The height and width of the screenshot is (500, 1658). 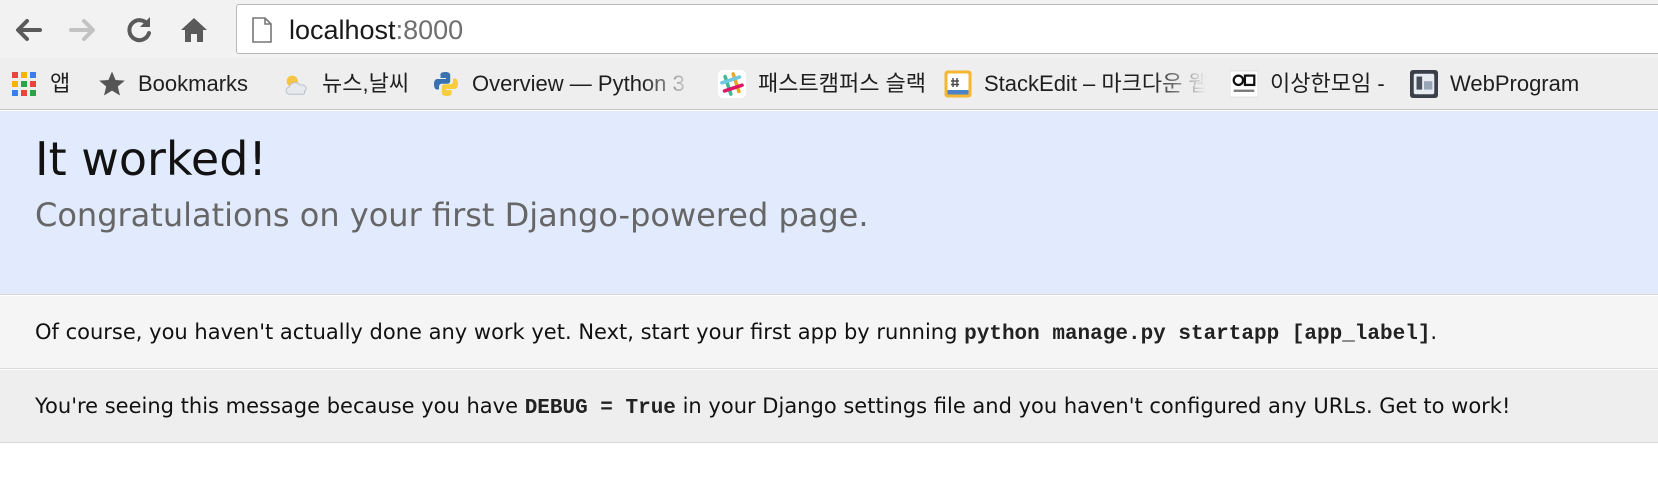 I want to click on back-button, so click(x=28, y=30).